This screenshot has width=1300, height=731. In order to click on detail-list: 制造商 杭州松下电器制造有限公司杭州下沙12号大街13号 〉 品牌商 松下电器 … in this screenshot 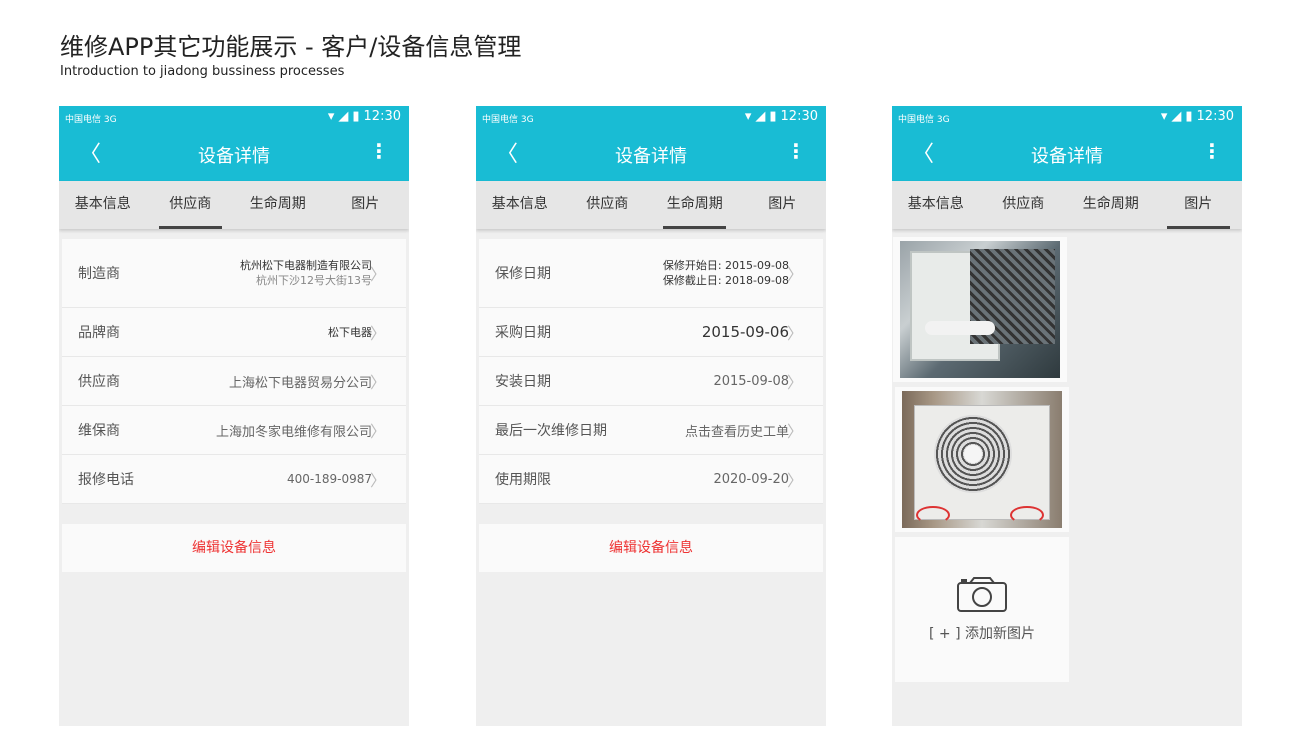, I will do `click(234, 371)`.